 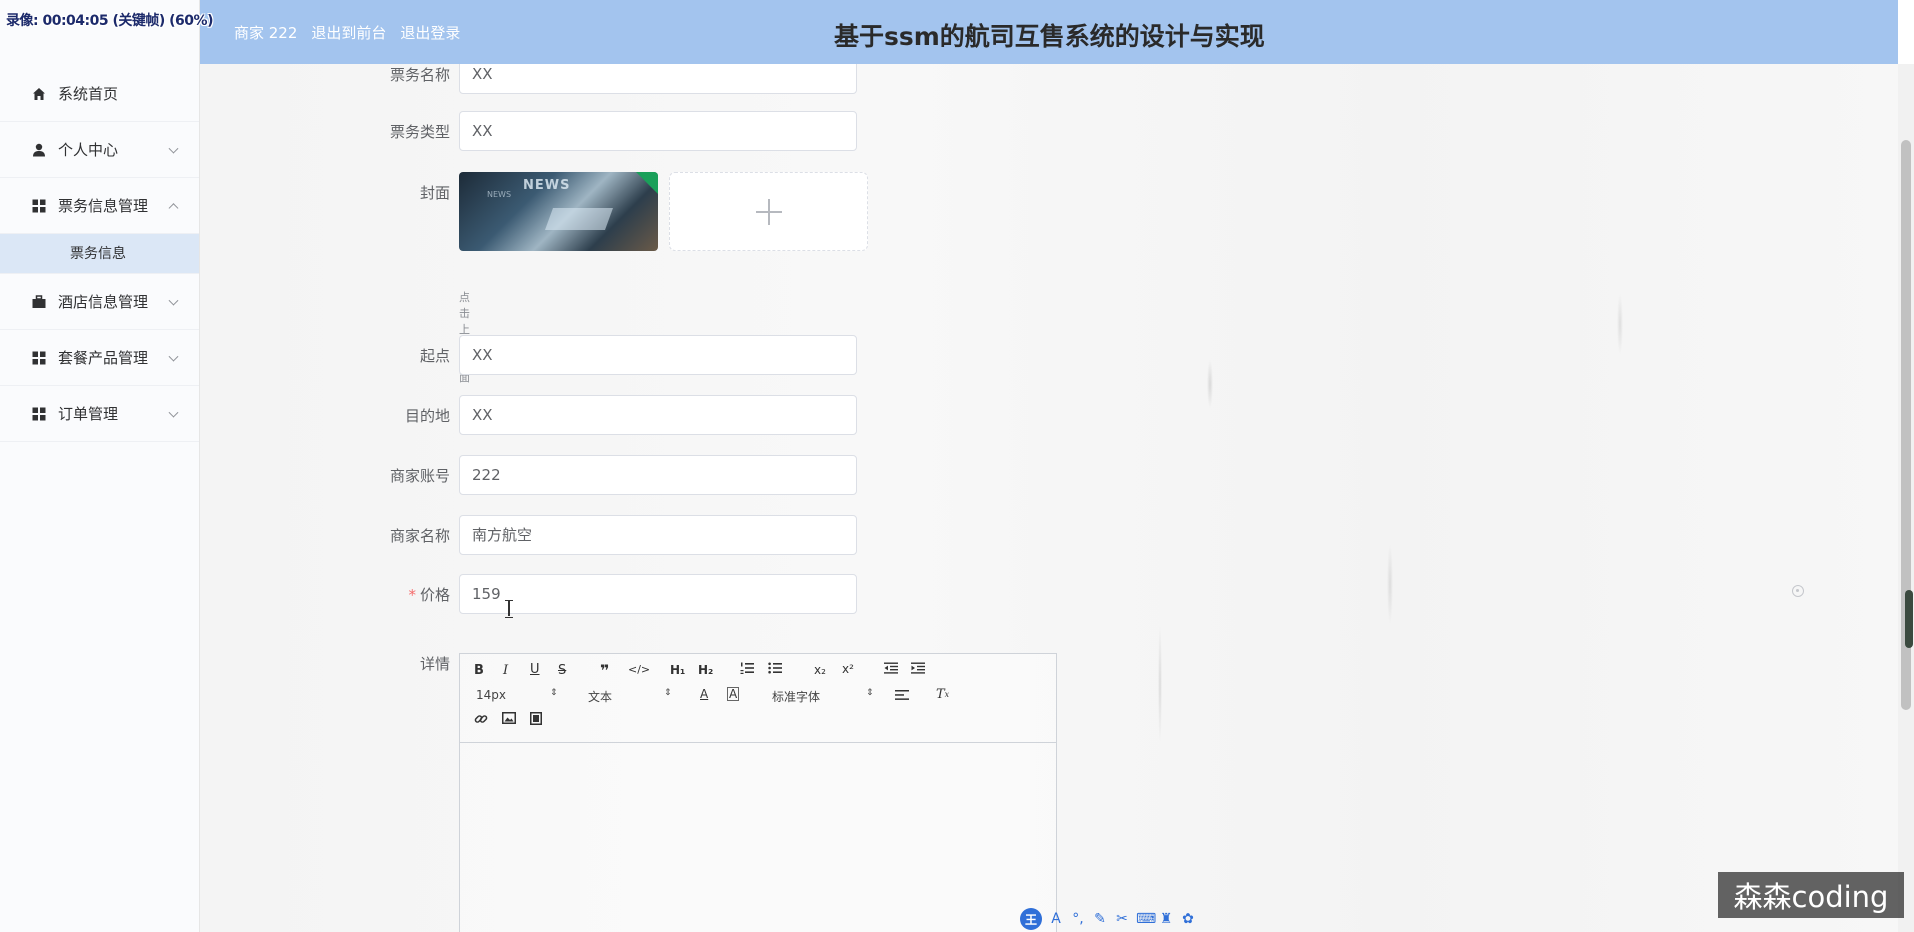 What do you see at coordinates (848, 669) in the screenshot?
I see `superscript-icon: x²` at bounding box center [848, 669].